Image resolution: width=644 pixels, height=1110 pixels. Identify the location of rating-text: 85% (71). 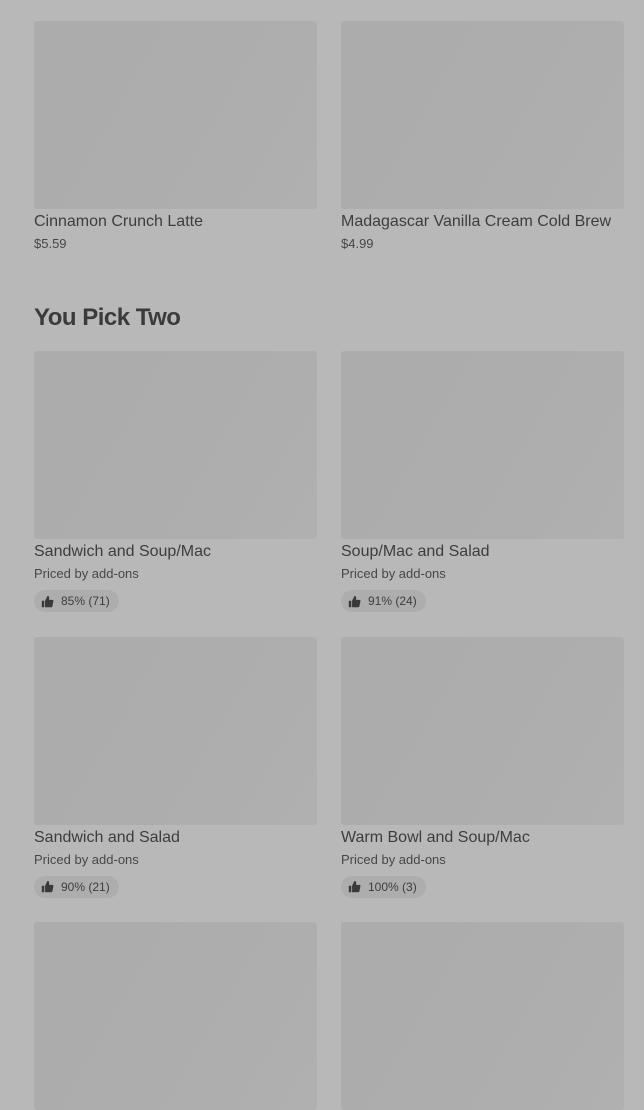
(85, 601).